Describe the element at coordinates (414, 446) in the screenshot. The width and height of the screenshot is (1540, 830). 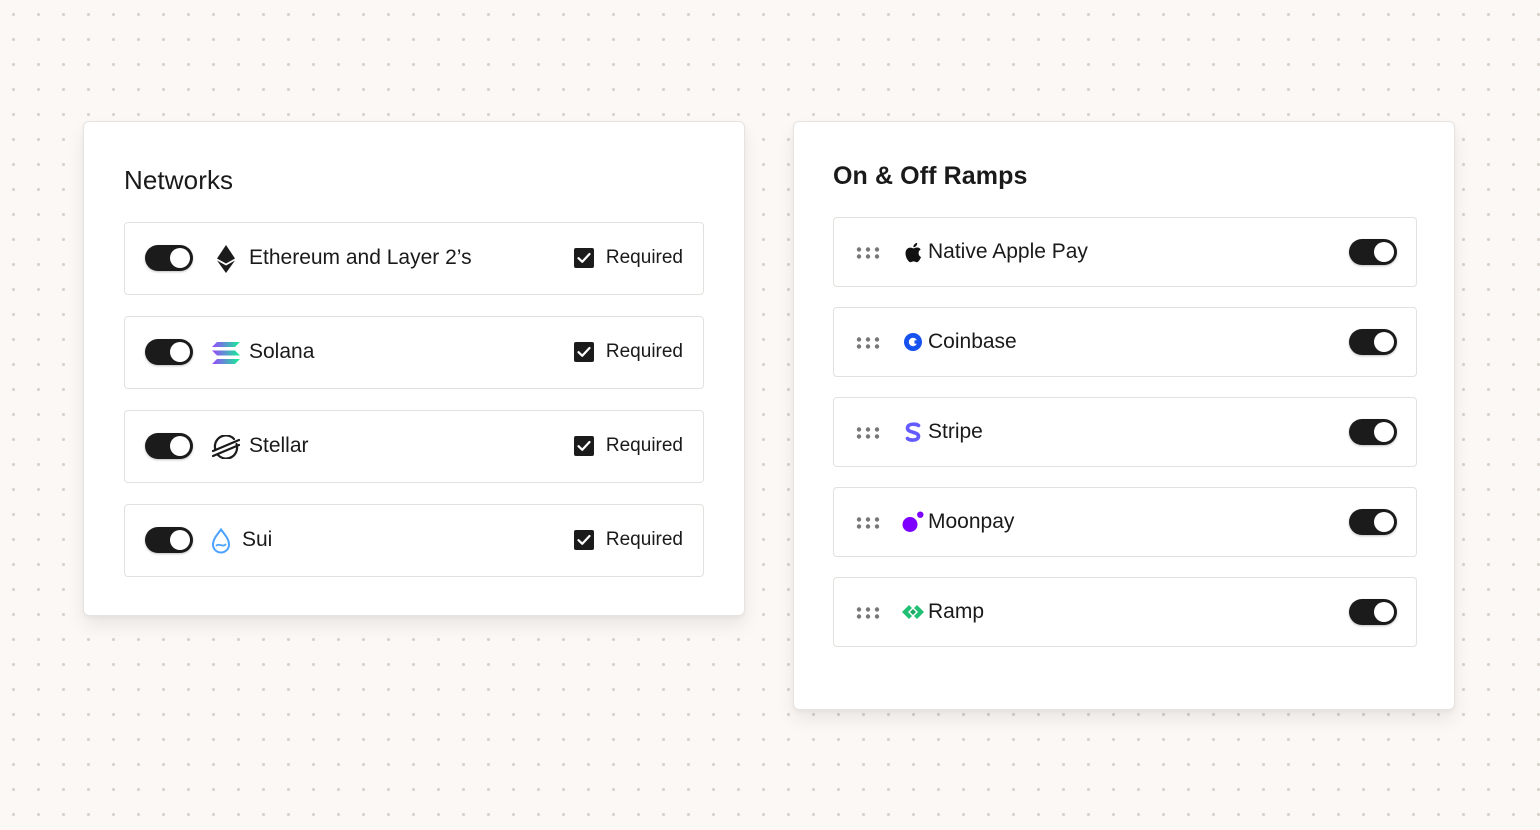
I see `network-row-stellar: Stellar Required` at that location.